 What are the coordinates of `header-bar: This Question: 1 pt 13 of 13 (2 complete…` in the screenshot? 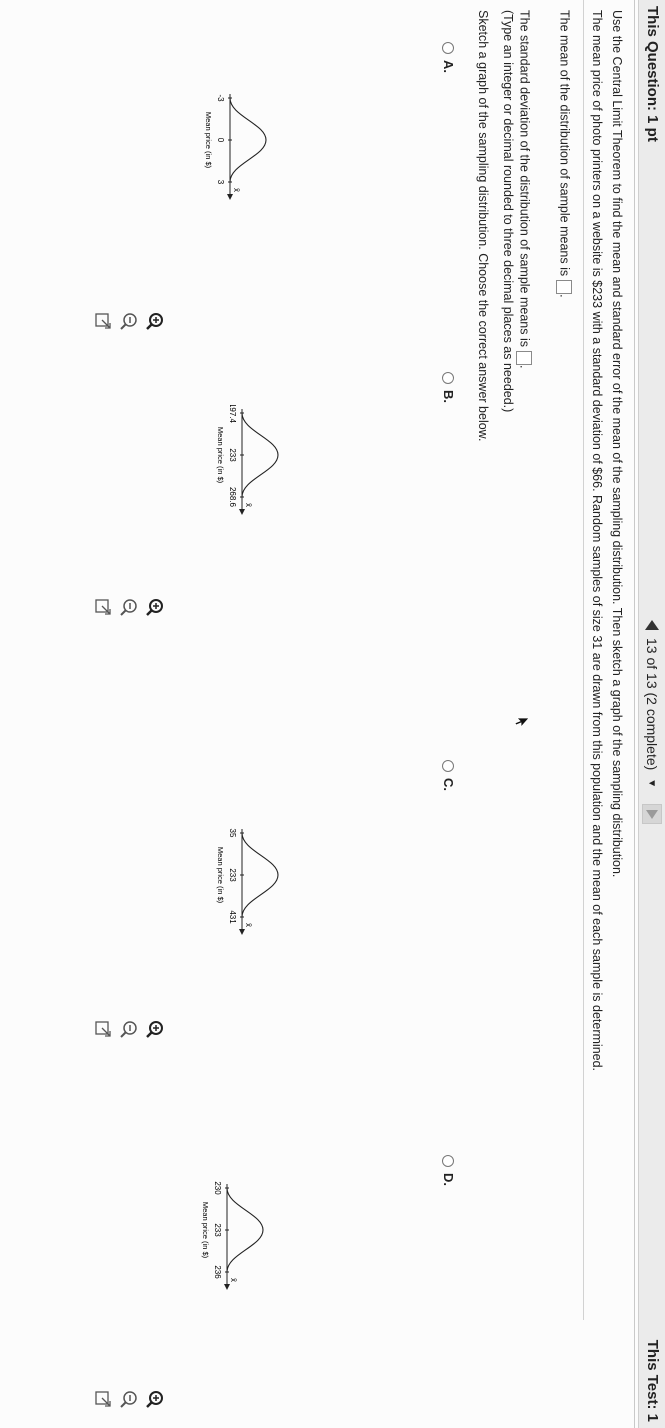 It's located at (651, 714).